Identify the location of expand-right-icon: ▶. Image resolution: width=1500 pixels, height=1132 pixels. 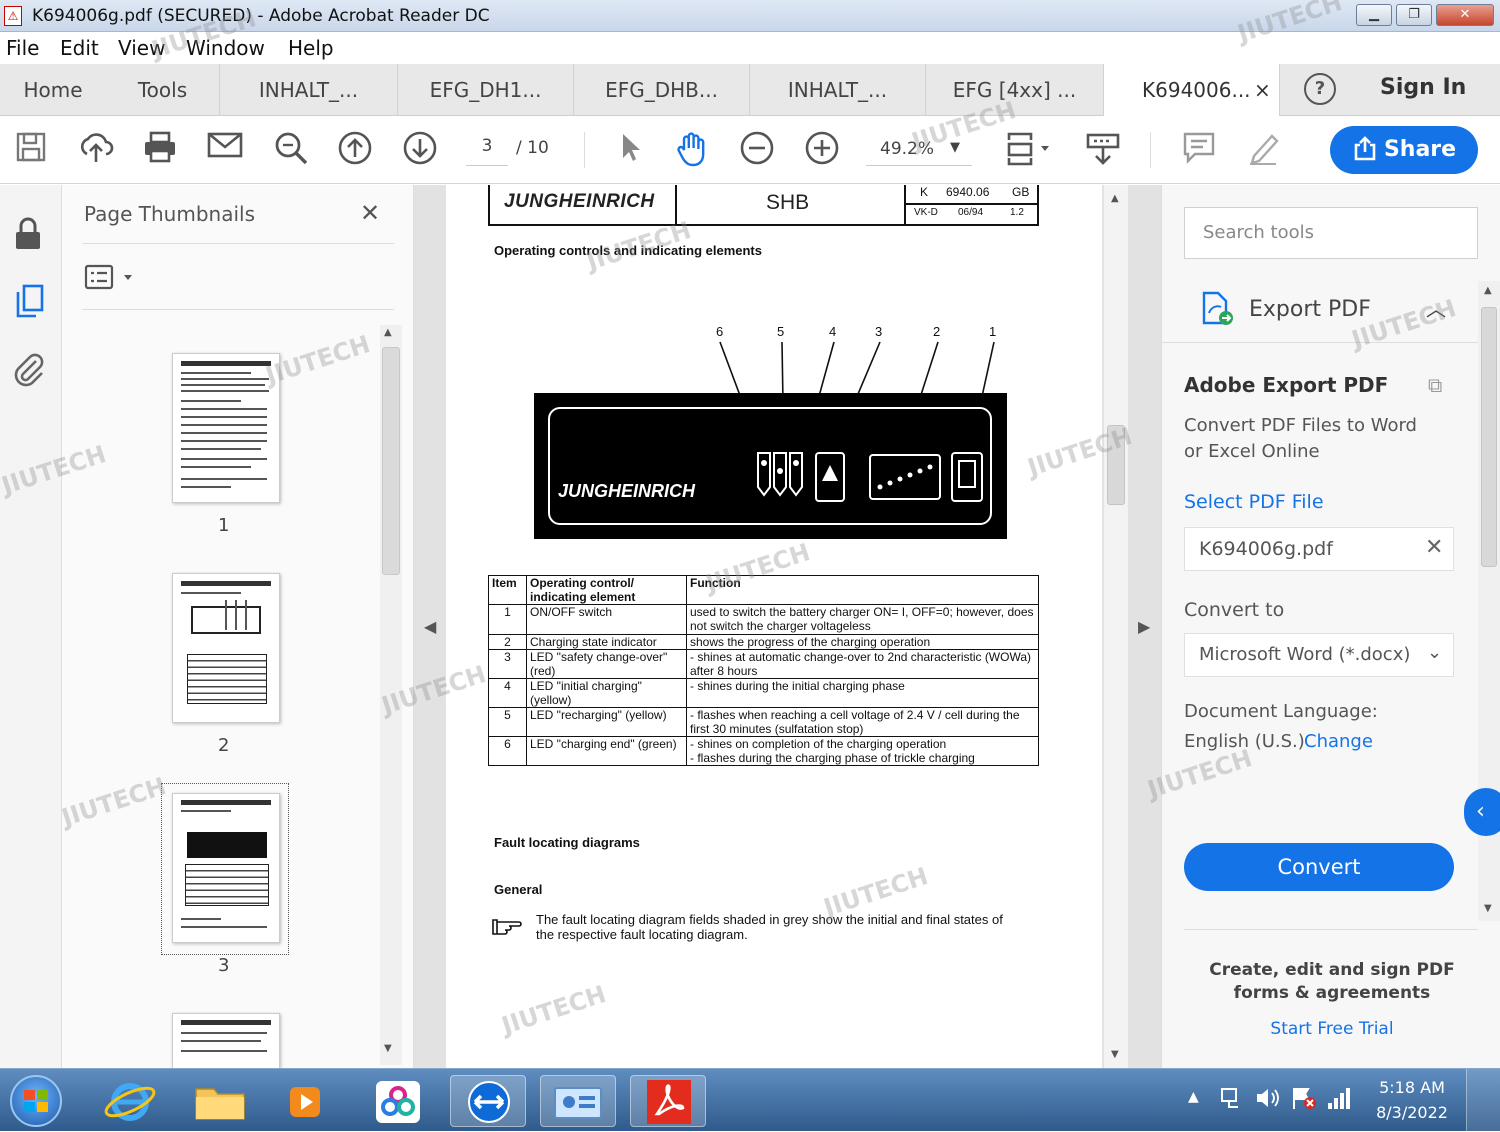
(1144, 626).